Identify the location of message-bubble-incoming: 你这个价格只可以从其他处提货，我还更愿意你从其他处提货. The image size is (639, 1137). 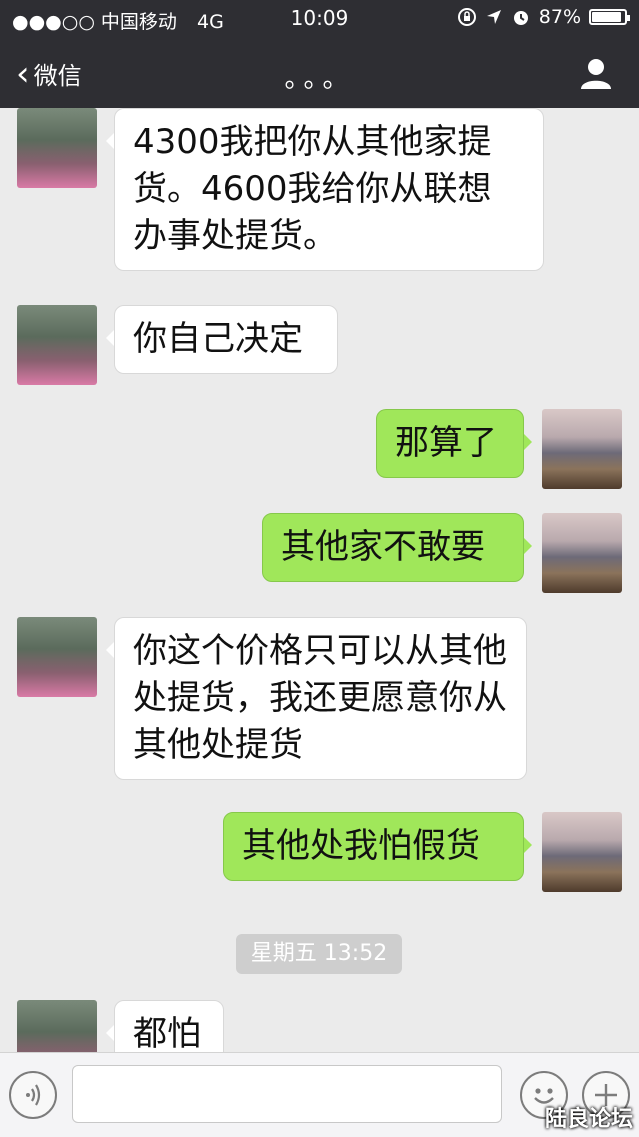
(316, 698).